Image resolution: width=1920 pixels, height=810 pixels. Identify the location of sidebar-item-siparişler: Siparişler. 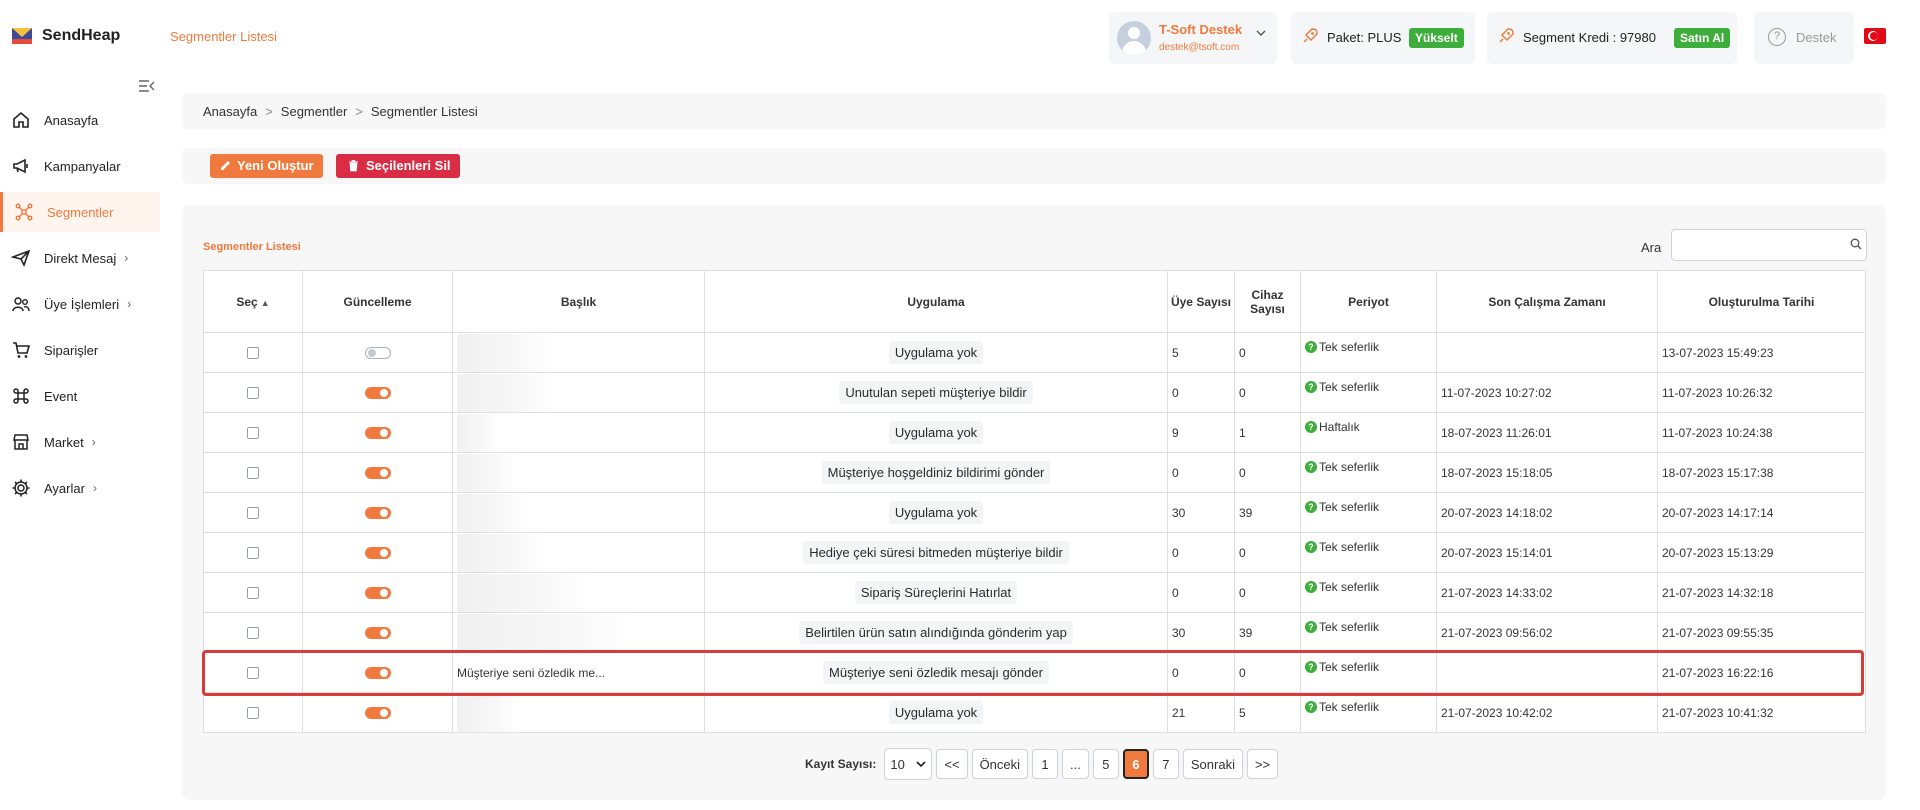
(80, 350).